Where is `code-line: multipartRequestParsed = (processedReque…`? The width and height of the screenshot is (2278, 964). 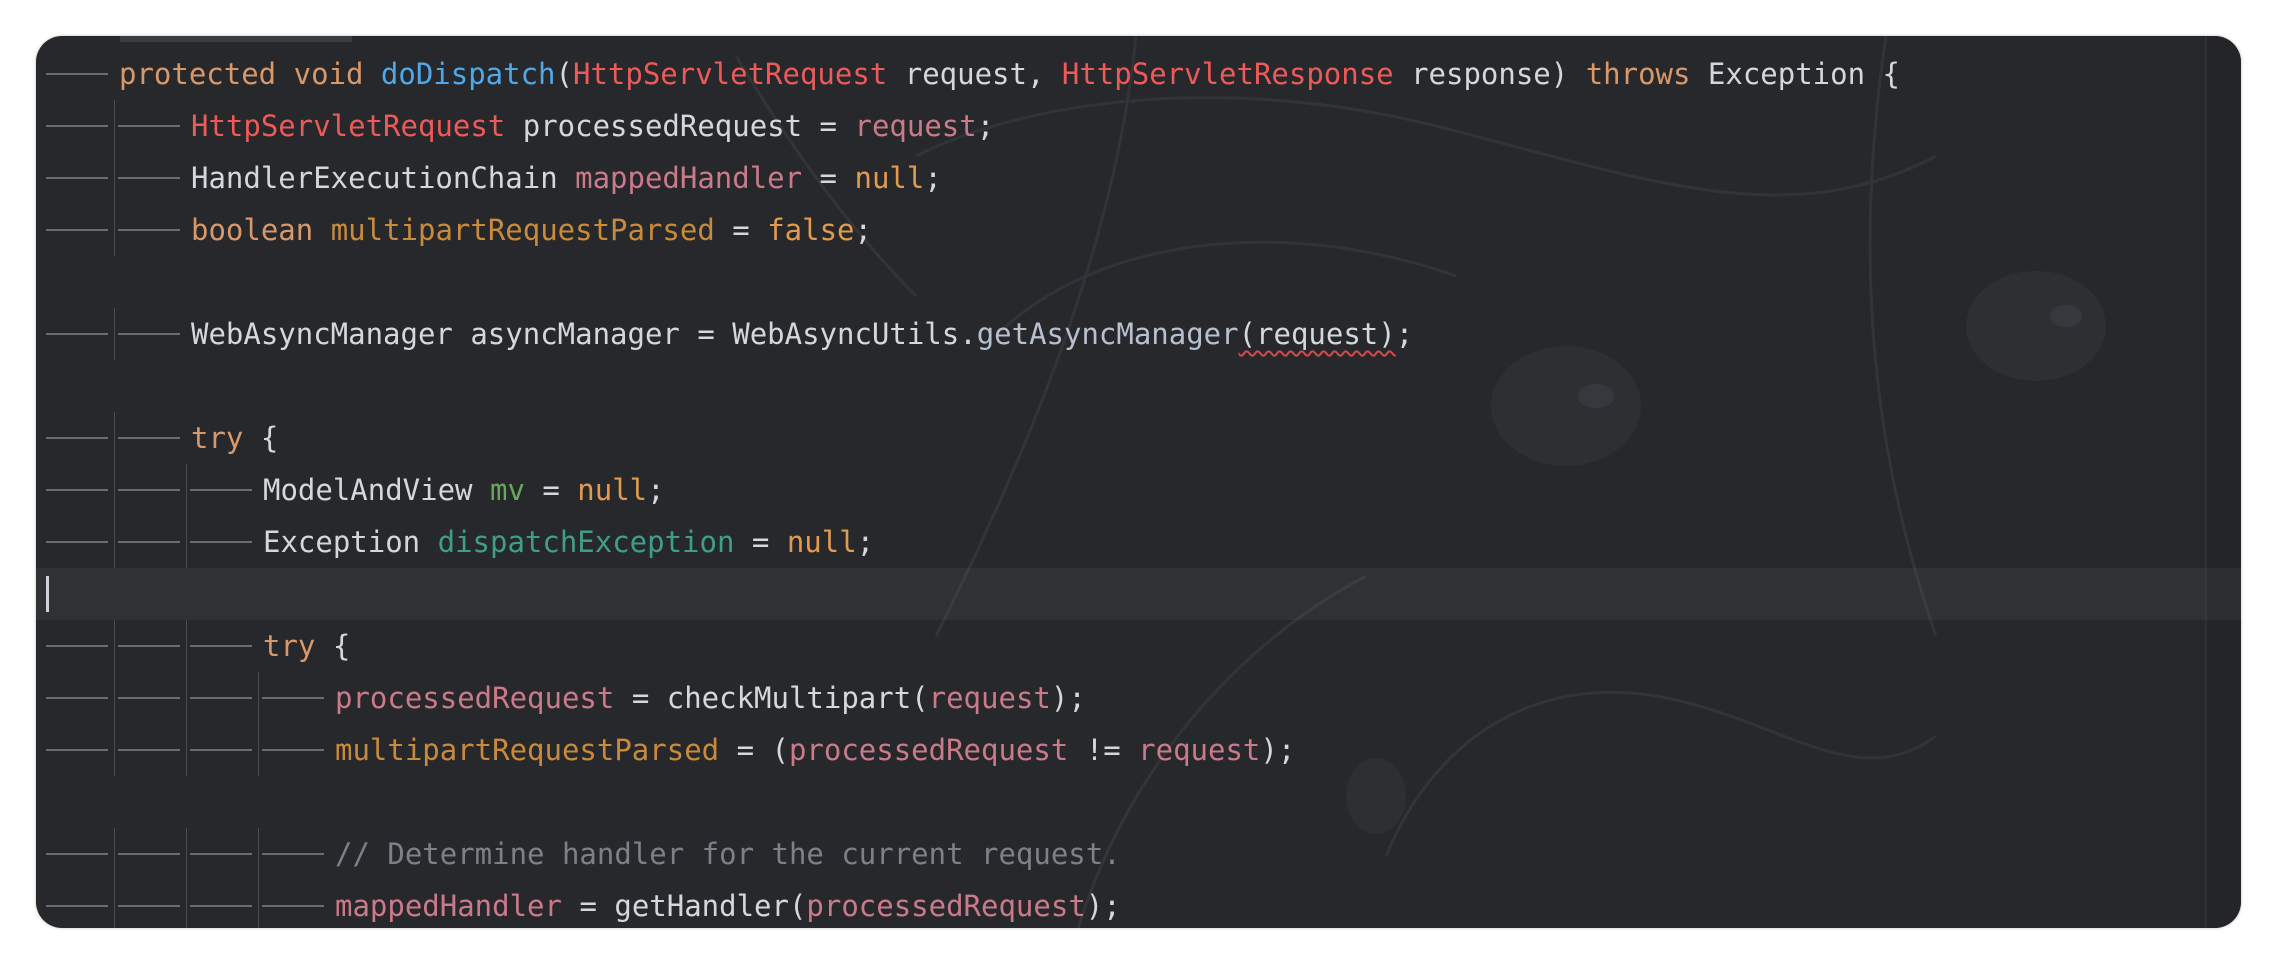 code-line: multipartRequestParsed = (processedReque… is located at coordinates (1138, 750).